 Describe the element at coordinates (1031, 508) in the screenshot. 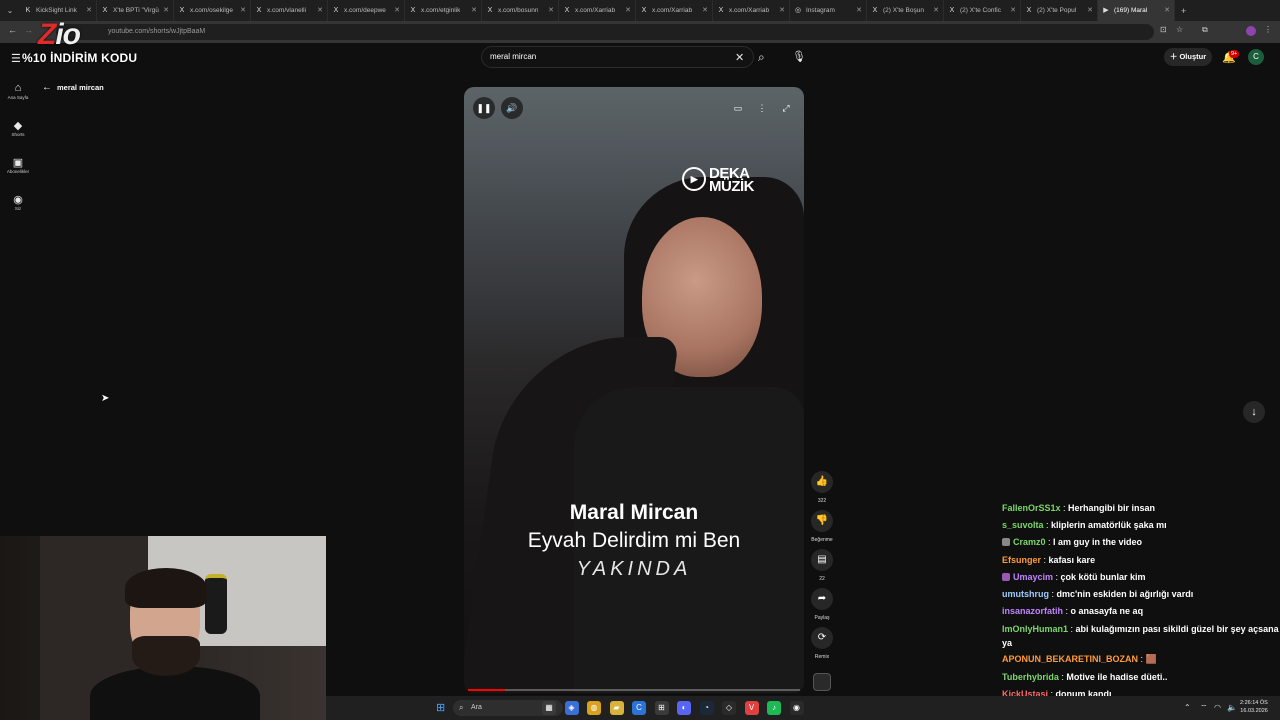

I see `chat-username: FallenOrSS1x` at that location.